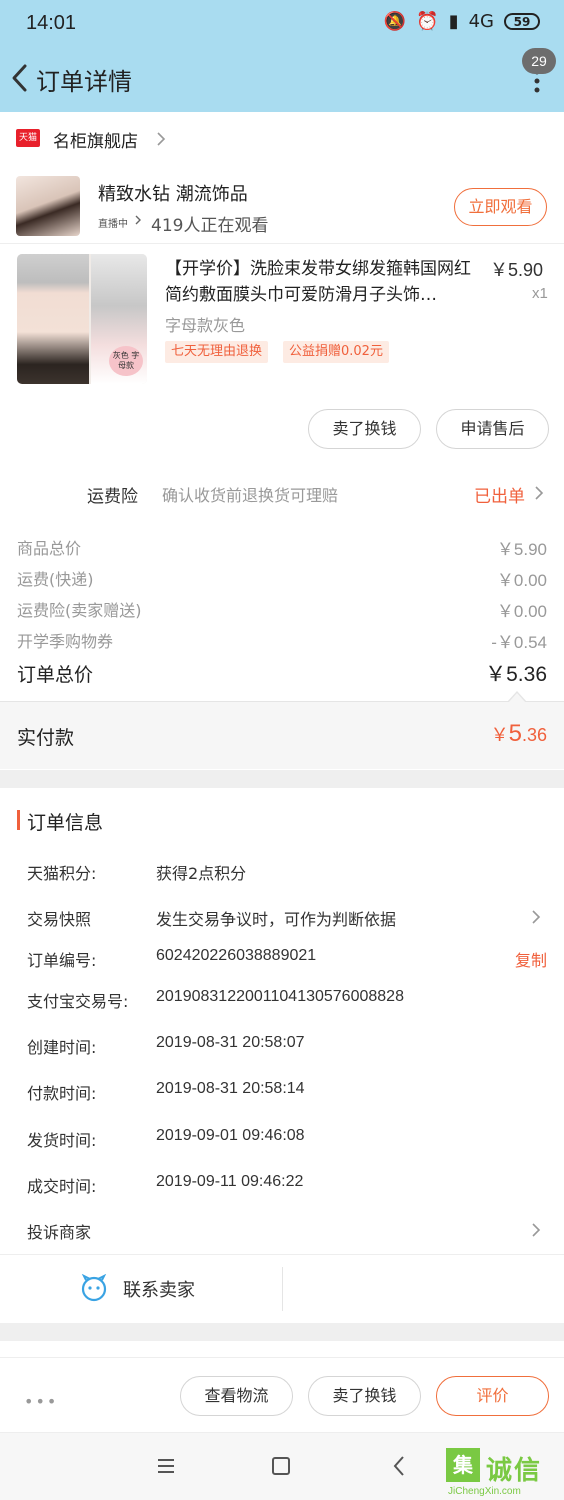 Image resolution: width=564 pixels, height=1500 pixels. Describe the element at coordinates (336, 352) in the screenshot. I see `service-chip-charity: 公益捐赠0.02元` at that location.